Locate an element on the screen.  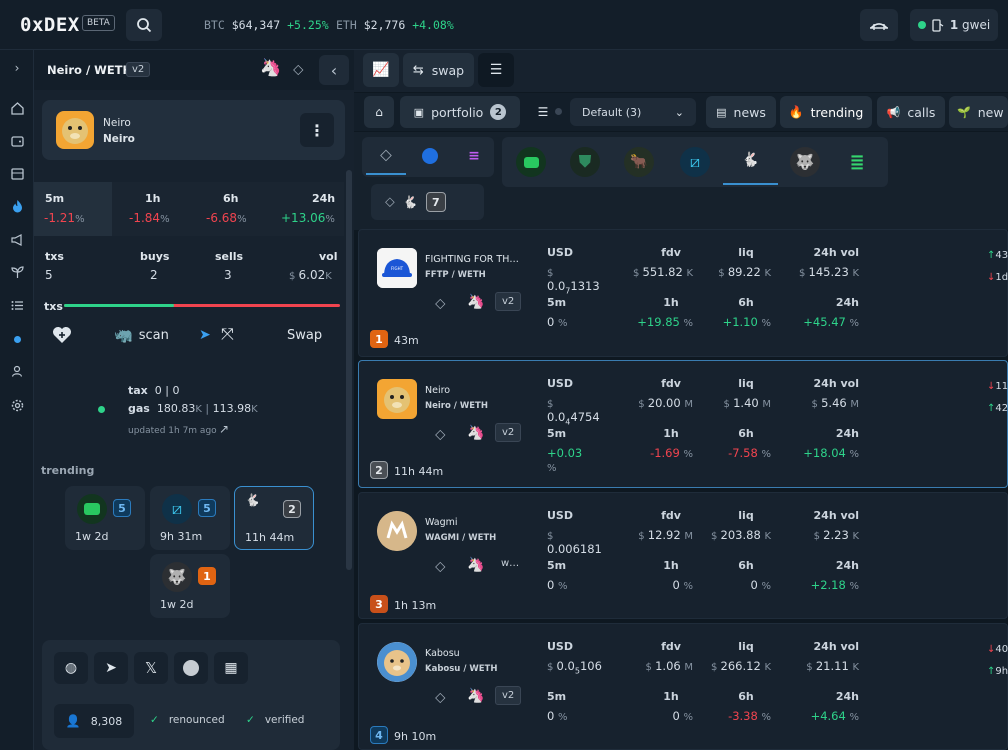
x-button: 𝕏 is located at coordinates (151, 668).